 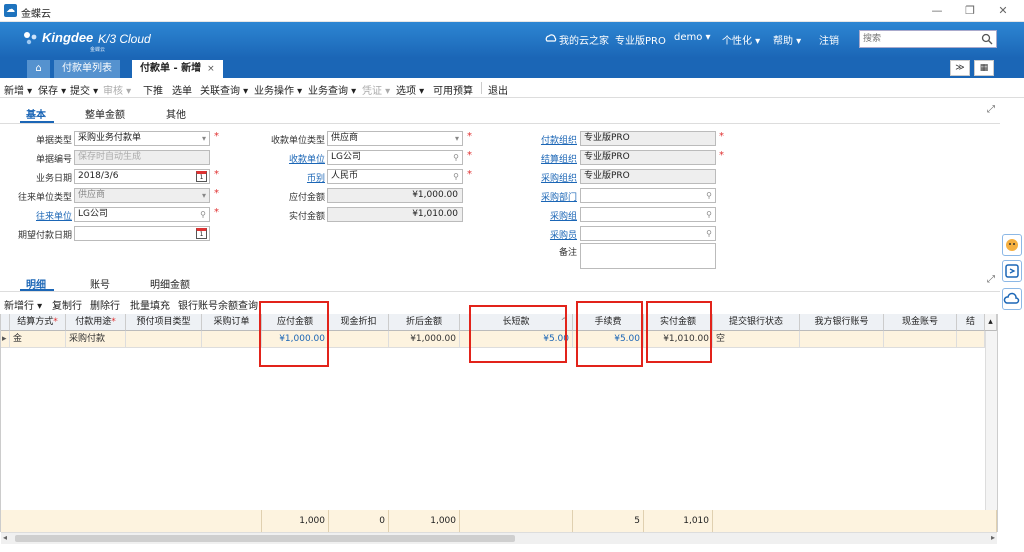 I want to click on payee-field: LG公司 ⚲, so click(x=395, y=157).